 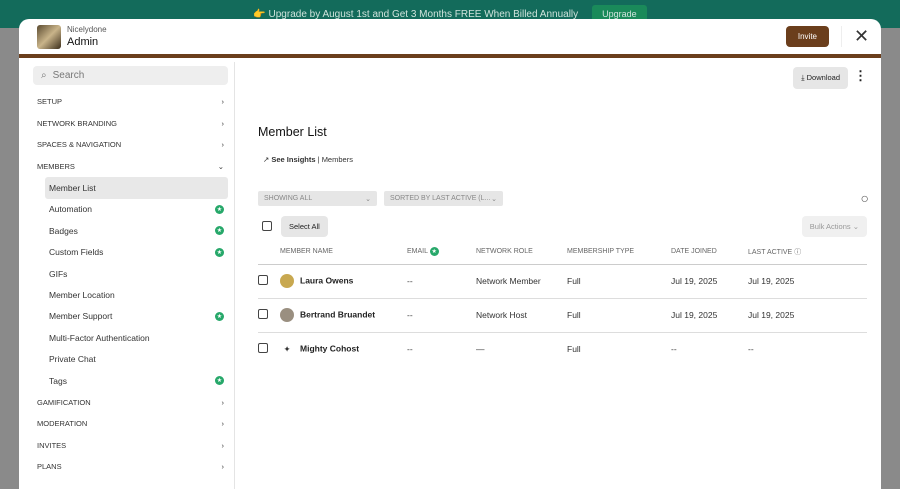 I want to click on item-label: Custom Fields, so click(x=76, y=252).